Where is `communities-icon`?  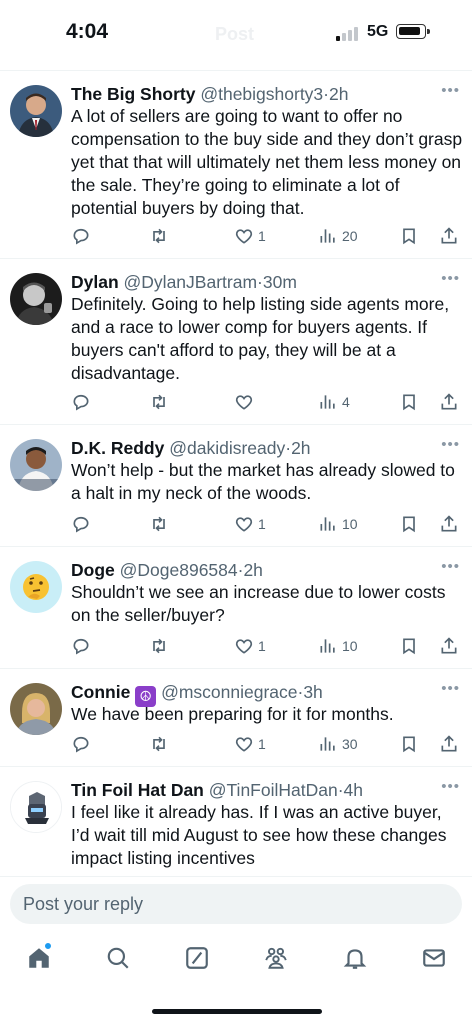
communities-icon is located at coordinates (276, 960).